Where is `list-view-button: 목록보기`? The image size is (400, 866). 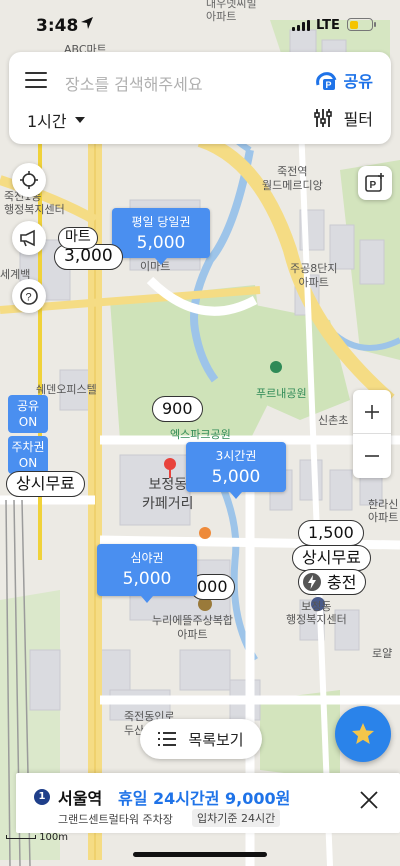 list-view-button: 목록보기 is located at coordinates (201, 739).